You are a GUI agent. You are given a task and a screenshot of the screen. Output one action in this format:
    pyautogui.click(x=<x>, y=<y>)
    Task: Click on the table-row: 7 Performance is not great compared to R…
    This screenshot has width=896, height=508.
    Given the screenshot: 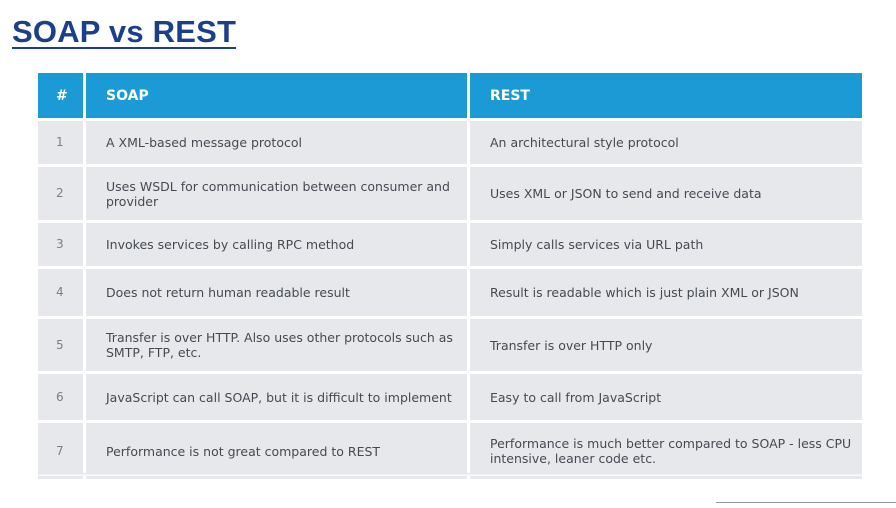 What is the action you would take?
    pyautogui.click(x=450, y=451)
    